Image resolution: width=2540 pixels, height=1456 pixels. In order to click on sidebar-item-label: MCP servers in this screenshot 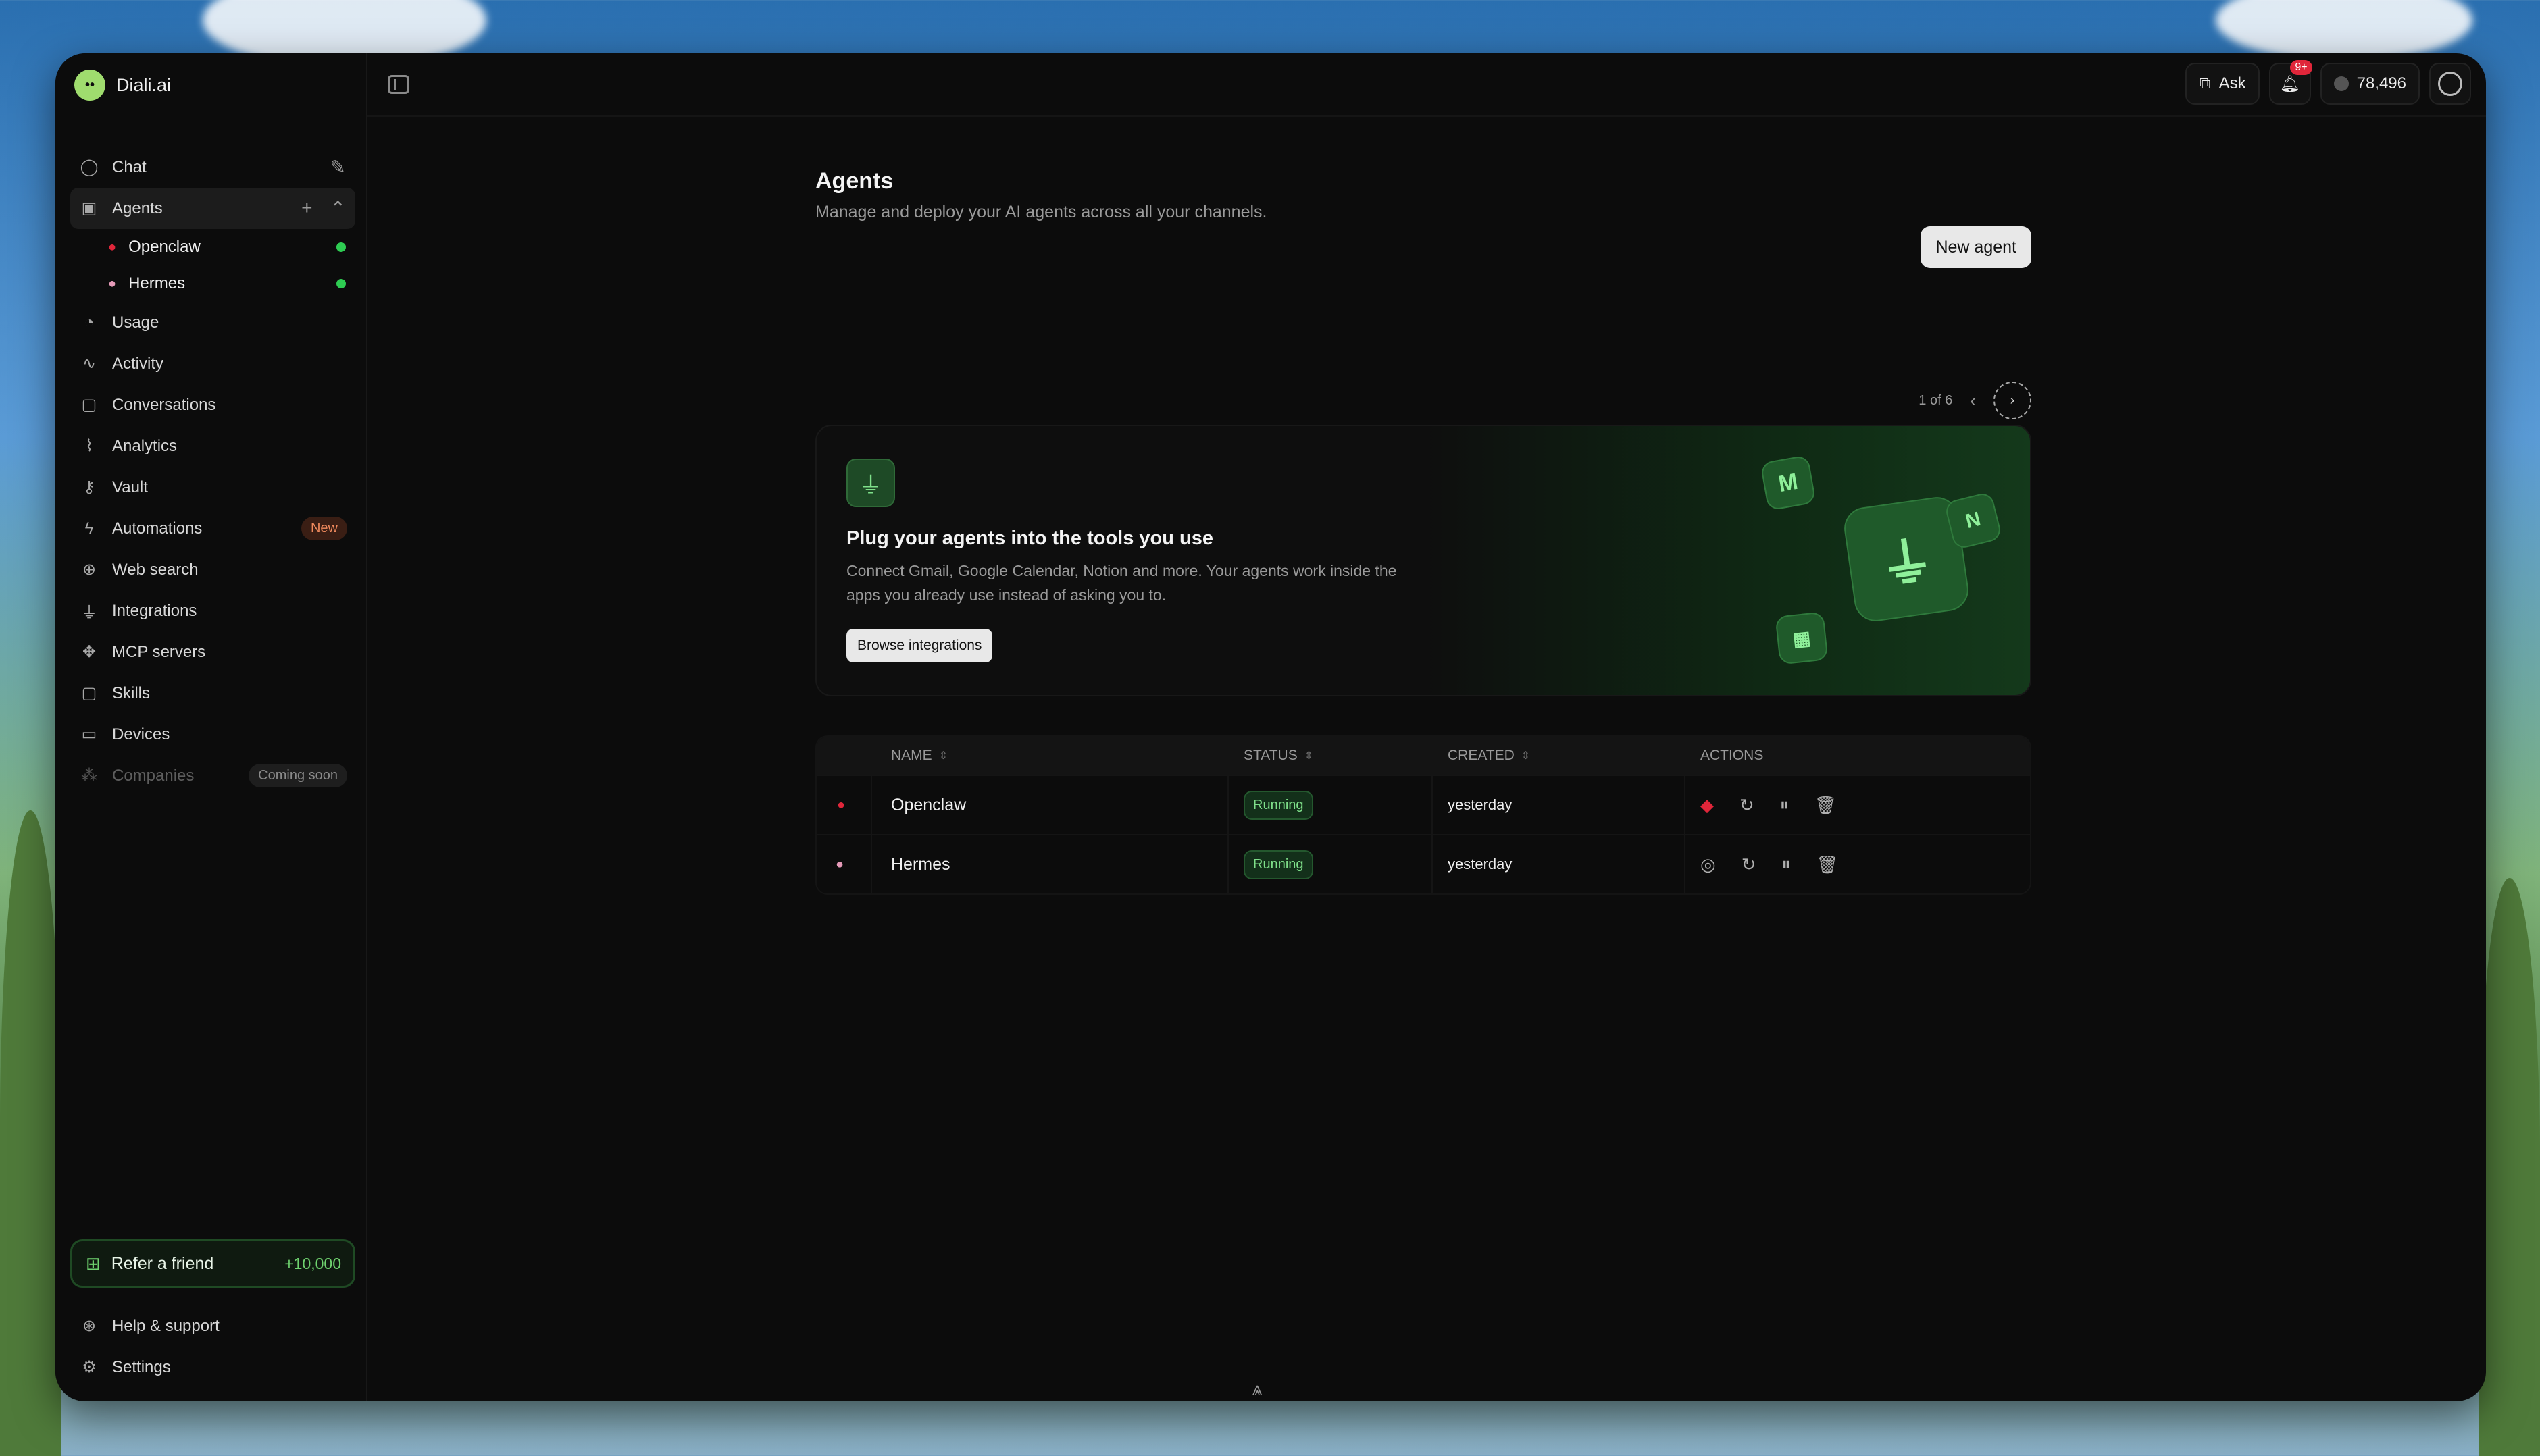, I will do `click(159, 651)`.